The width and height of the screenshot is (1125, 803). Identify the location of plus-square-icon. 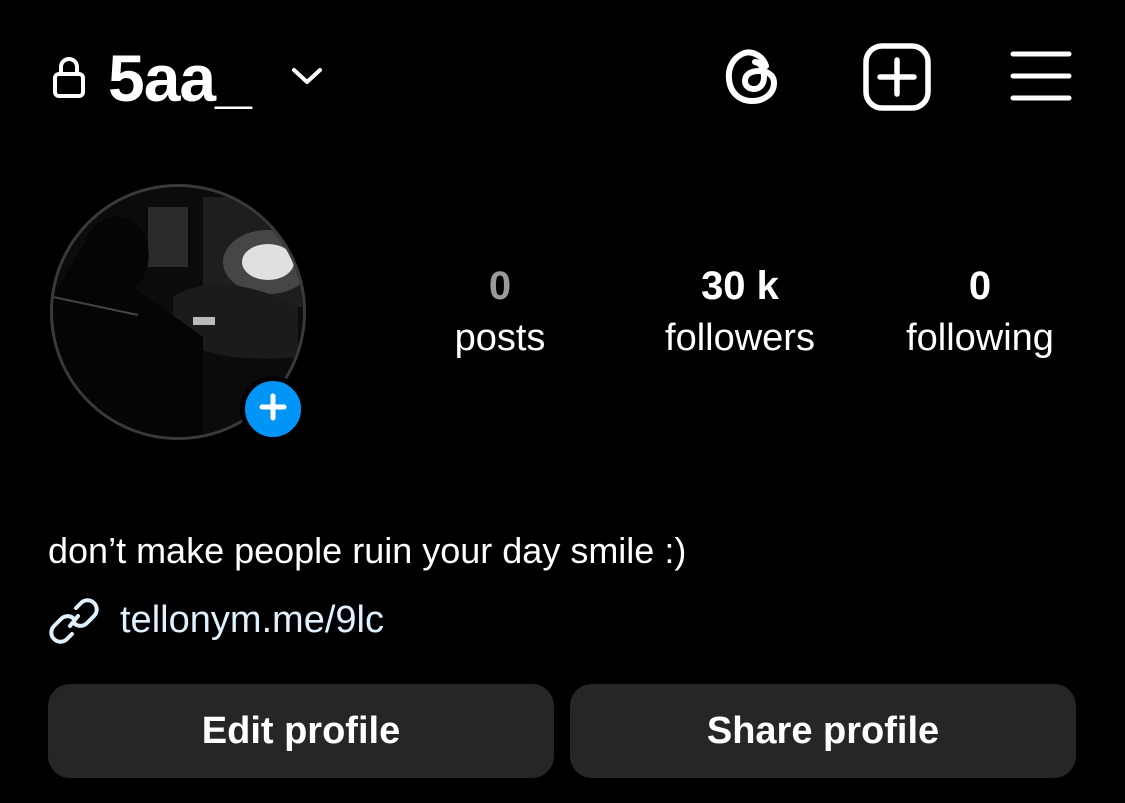
(897, 77).